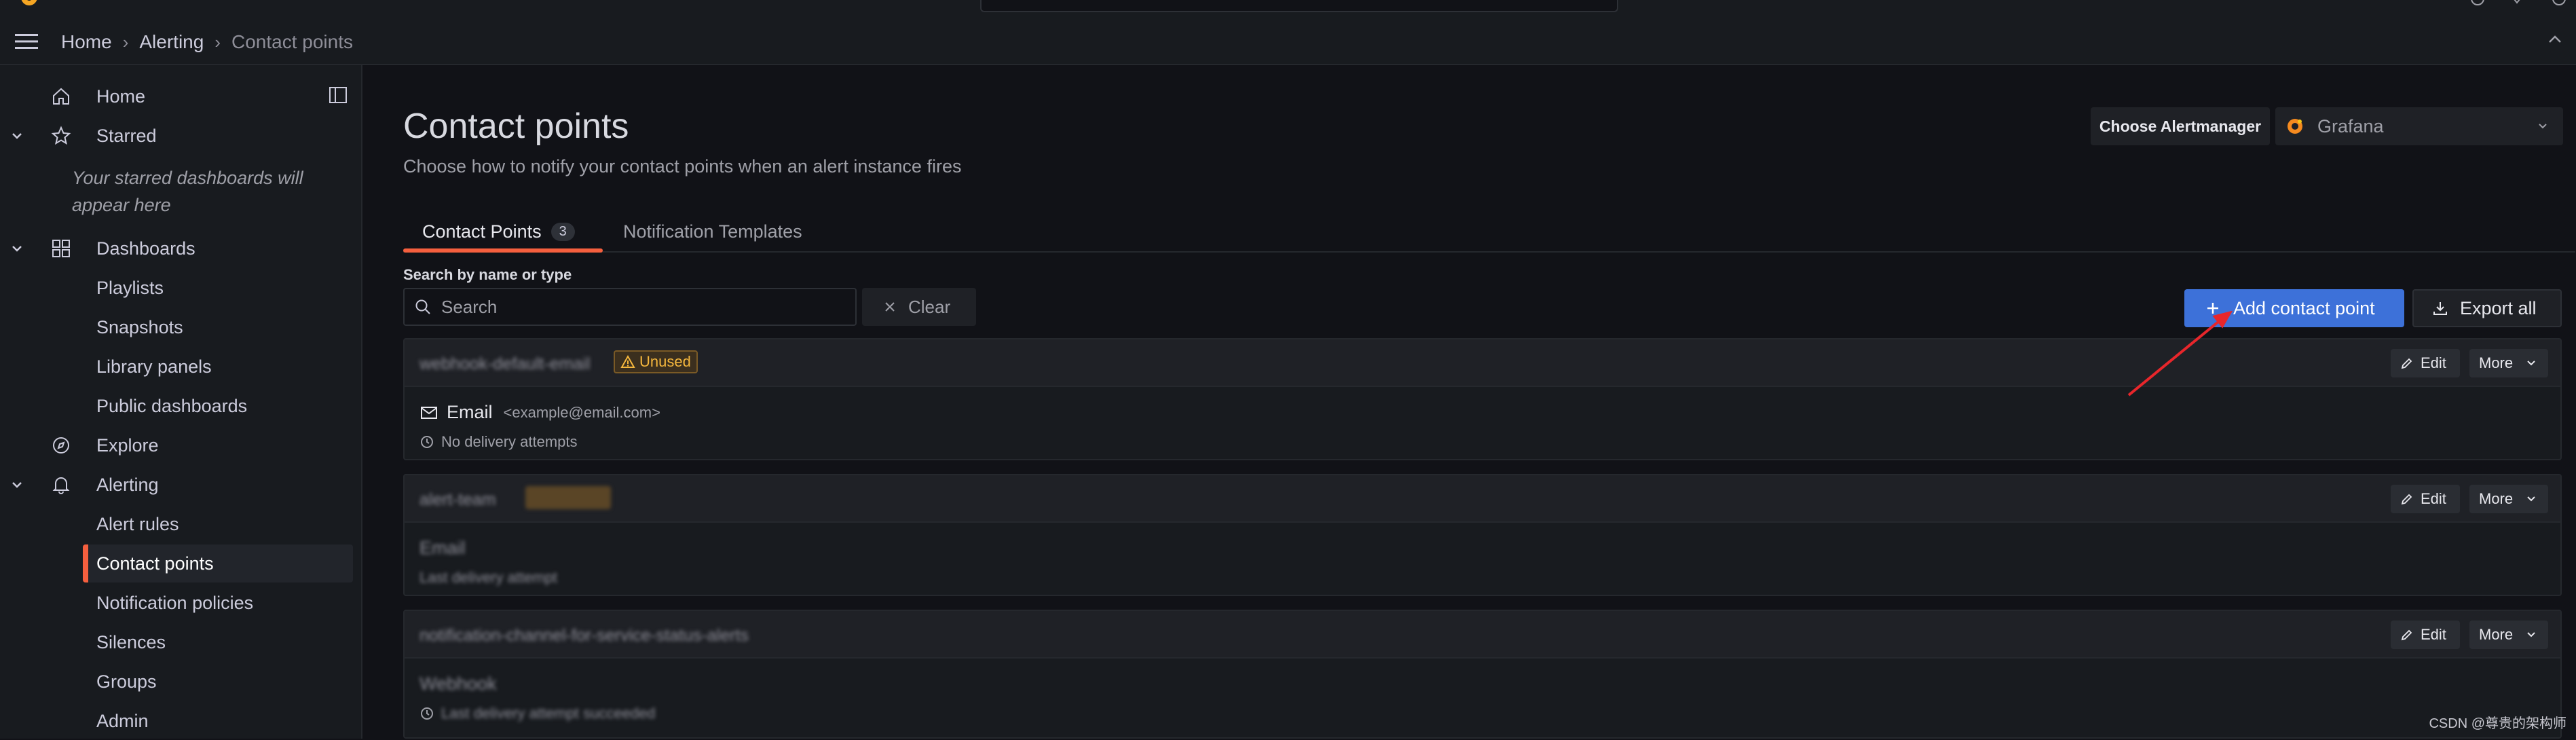 This screenshot has height=740, width=2576. I want to click on sidebar-item-label: Library panels, so click(154, 366).